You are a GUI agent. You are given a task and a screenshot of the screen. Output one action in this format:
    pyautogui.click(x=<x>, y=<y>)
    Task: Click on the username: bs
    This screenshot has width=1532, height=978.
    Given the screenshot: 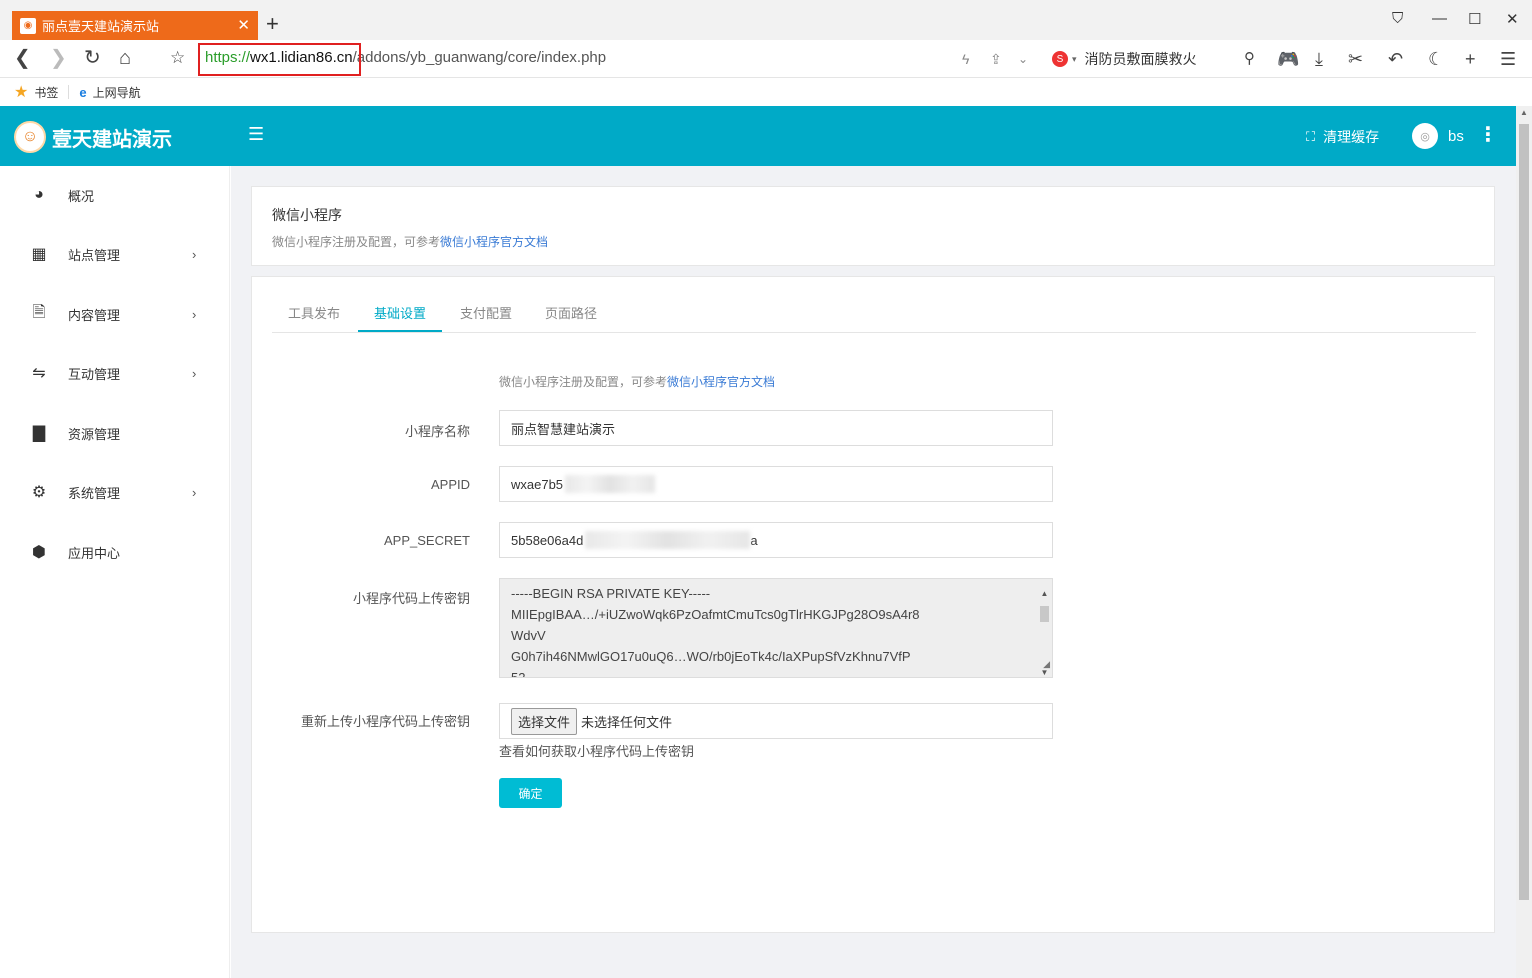 What is the action you would take?
    pyautogui.click(x=1456, y=136)
    